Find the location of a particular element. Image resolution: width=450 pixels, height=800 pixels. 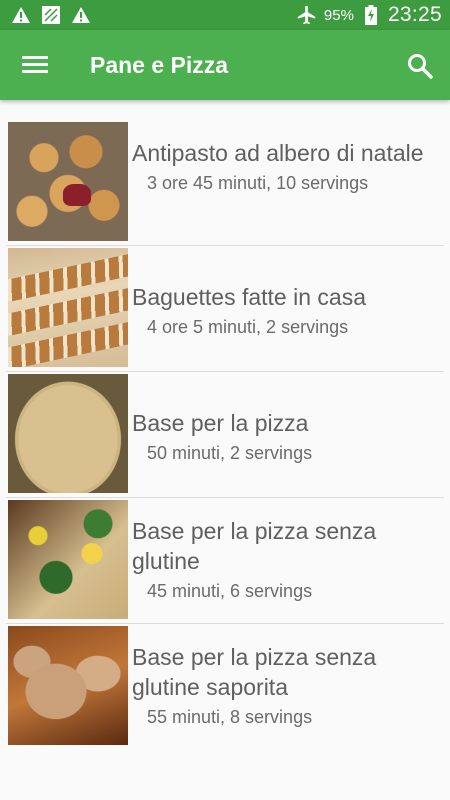

status-bar-right: 95% 23:25 is located at coordinates (369, 15).